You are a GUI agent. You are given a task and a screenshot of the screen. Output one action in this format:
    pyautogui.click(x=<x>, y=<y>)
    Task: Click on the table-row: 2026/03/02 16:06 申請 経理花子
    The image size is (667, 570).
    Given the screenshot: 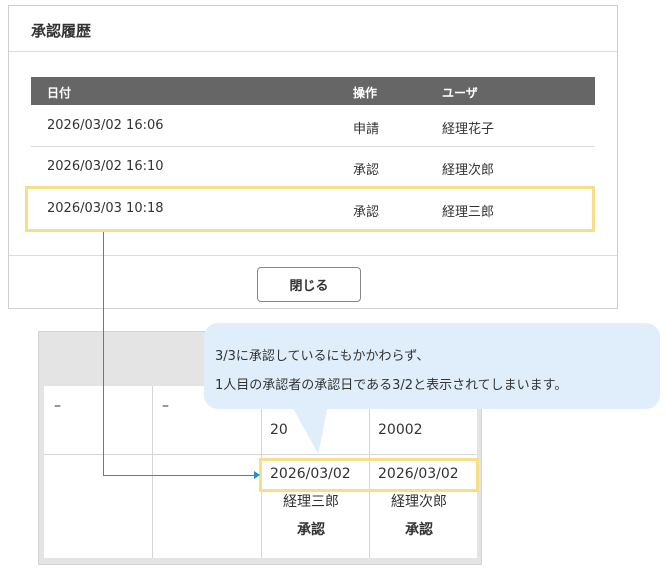 What is the action you would take?
    pyautogui.click(x=313, y=126)
    